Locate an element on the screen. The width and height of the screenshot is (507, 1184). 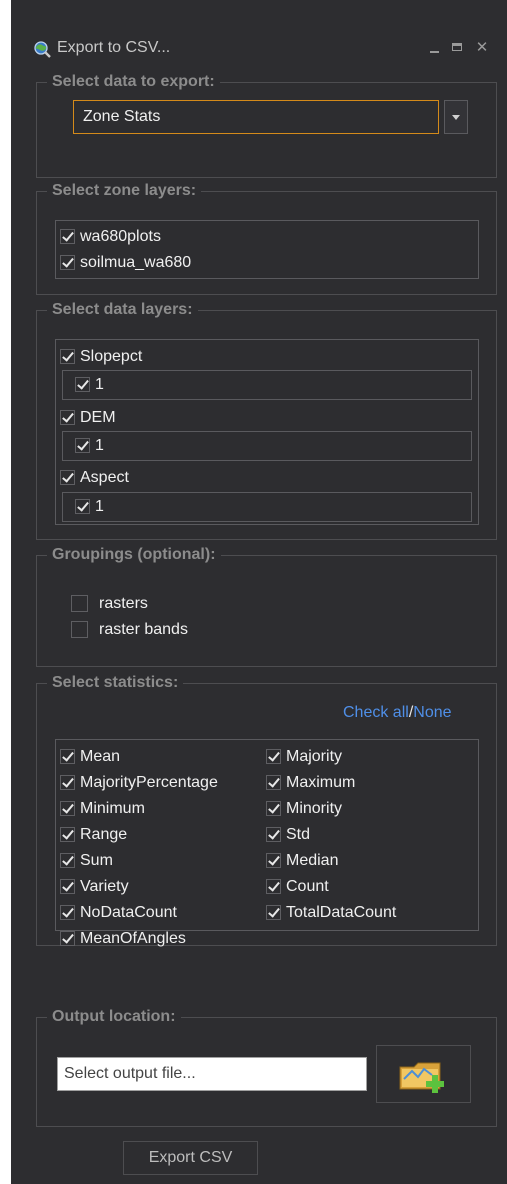
maximize-icon is located at coordinates (457, 47).